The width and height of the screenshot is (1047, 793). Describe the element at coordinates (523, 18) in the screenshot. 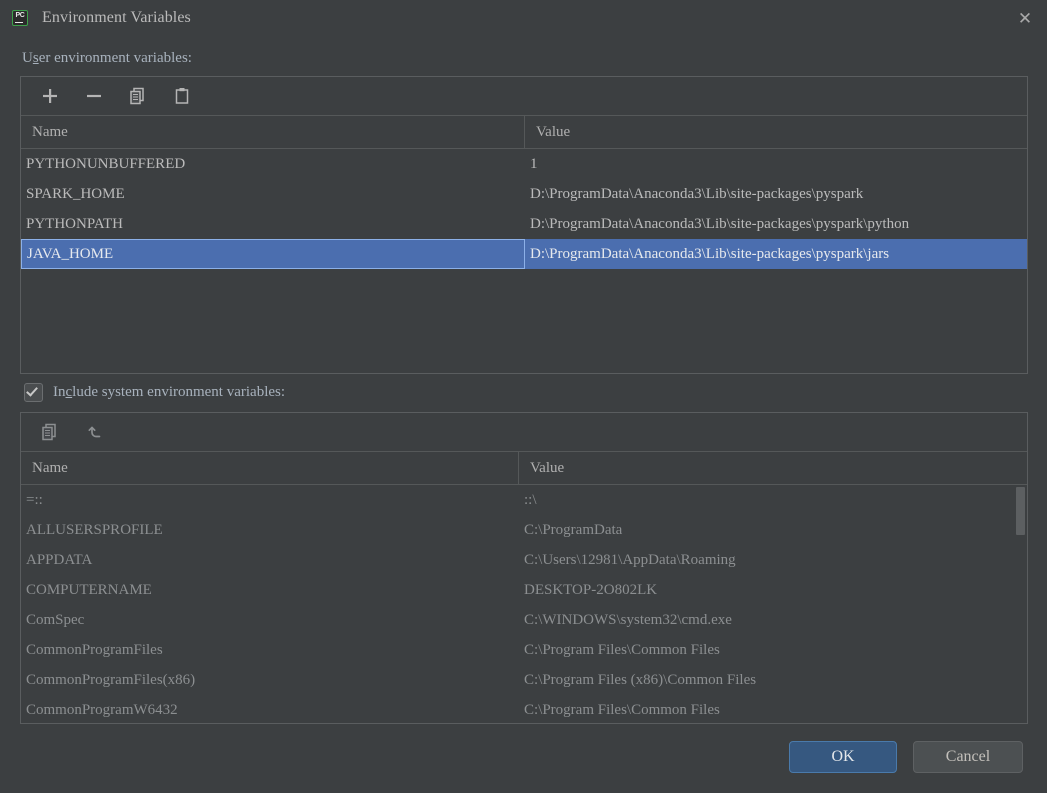

I see `dialog-titlebar: PC Environment Variables ✕` at that location.